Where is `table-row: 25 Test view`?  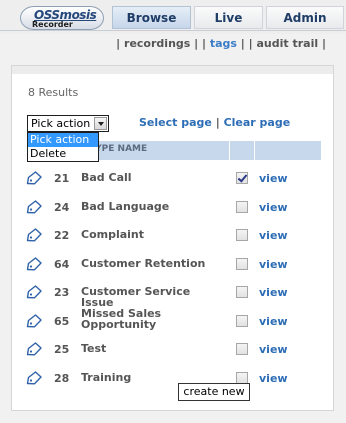 table-row: 25 Test view is located at coordinates (172, 349).